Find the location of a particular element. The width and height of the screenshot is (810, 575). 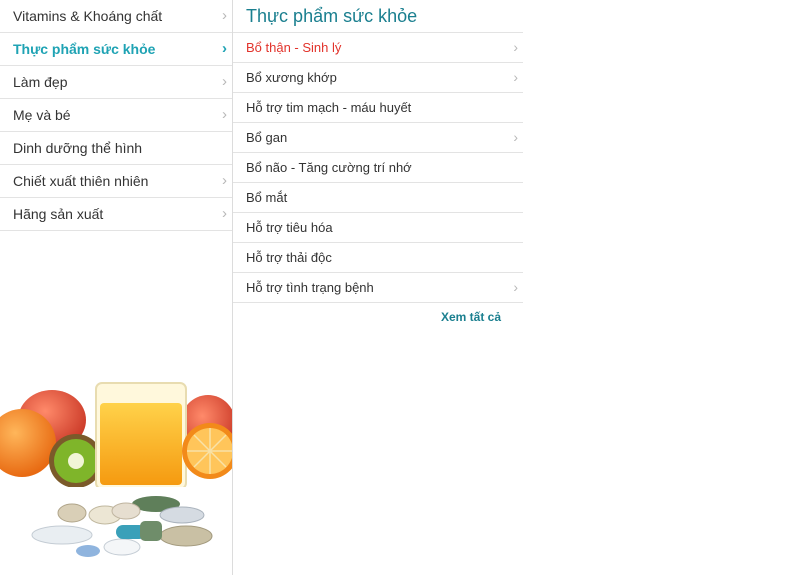

promo-image is located at coordinates (116, 475).